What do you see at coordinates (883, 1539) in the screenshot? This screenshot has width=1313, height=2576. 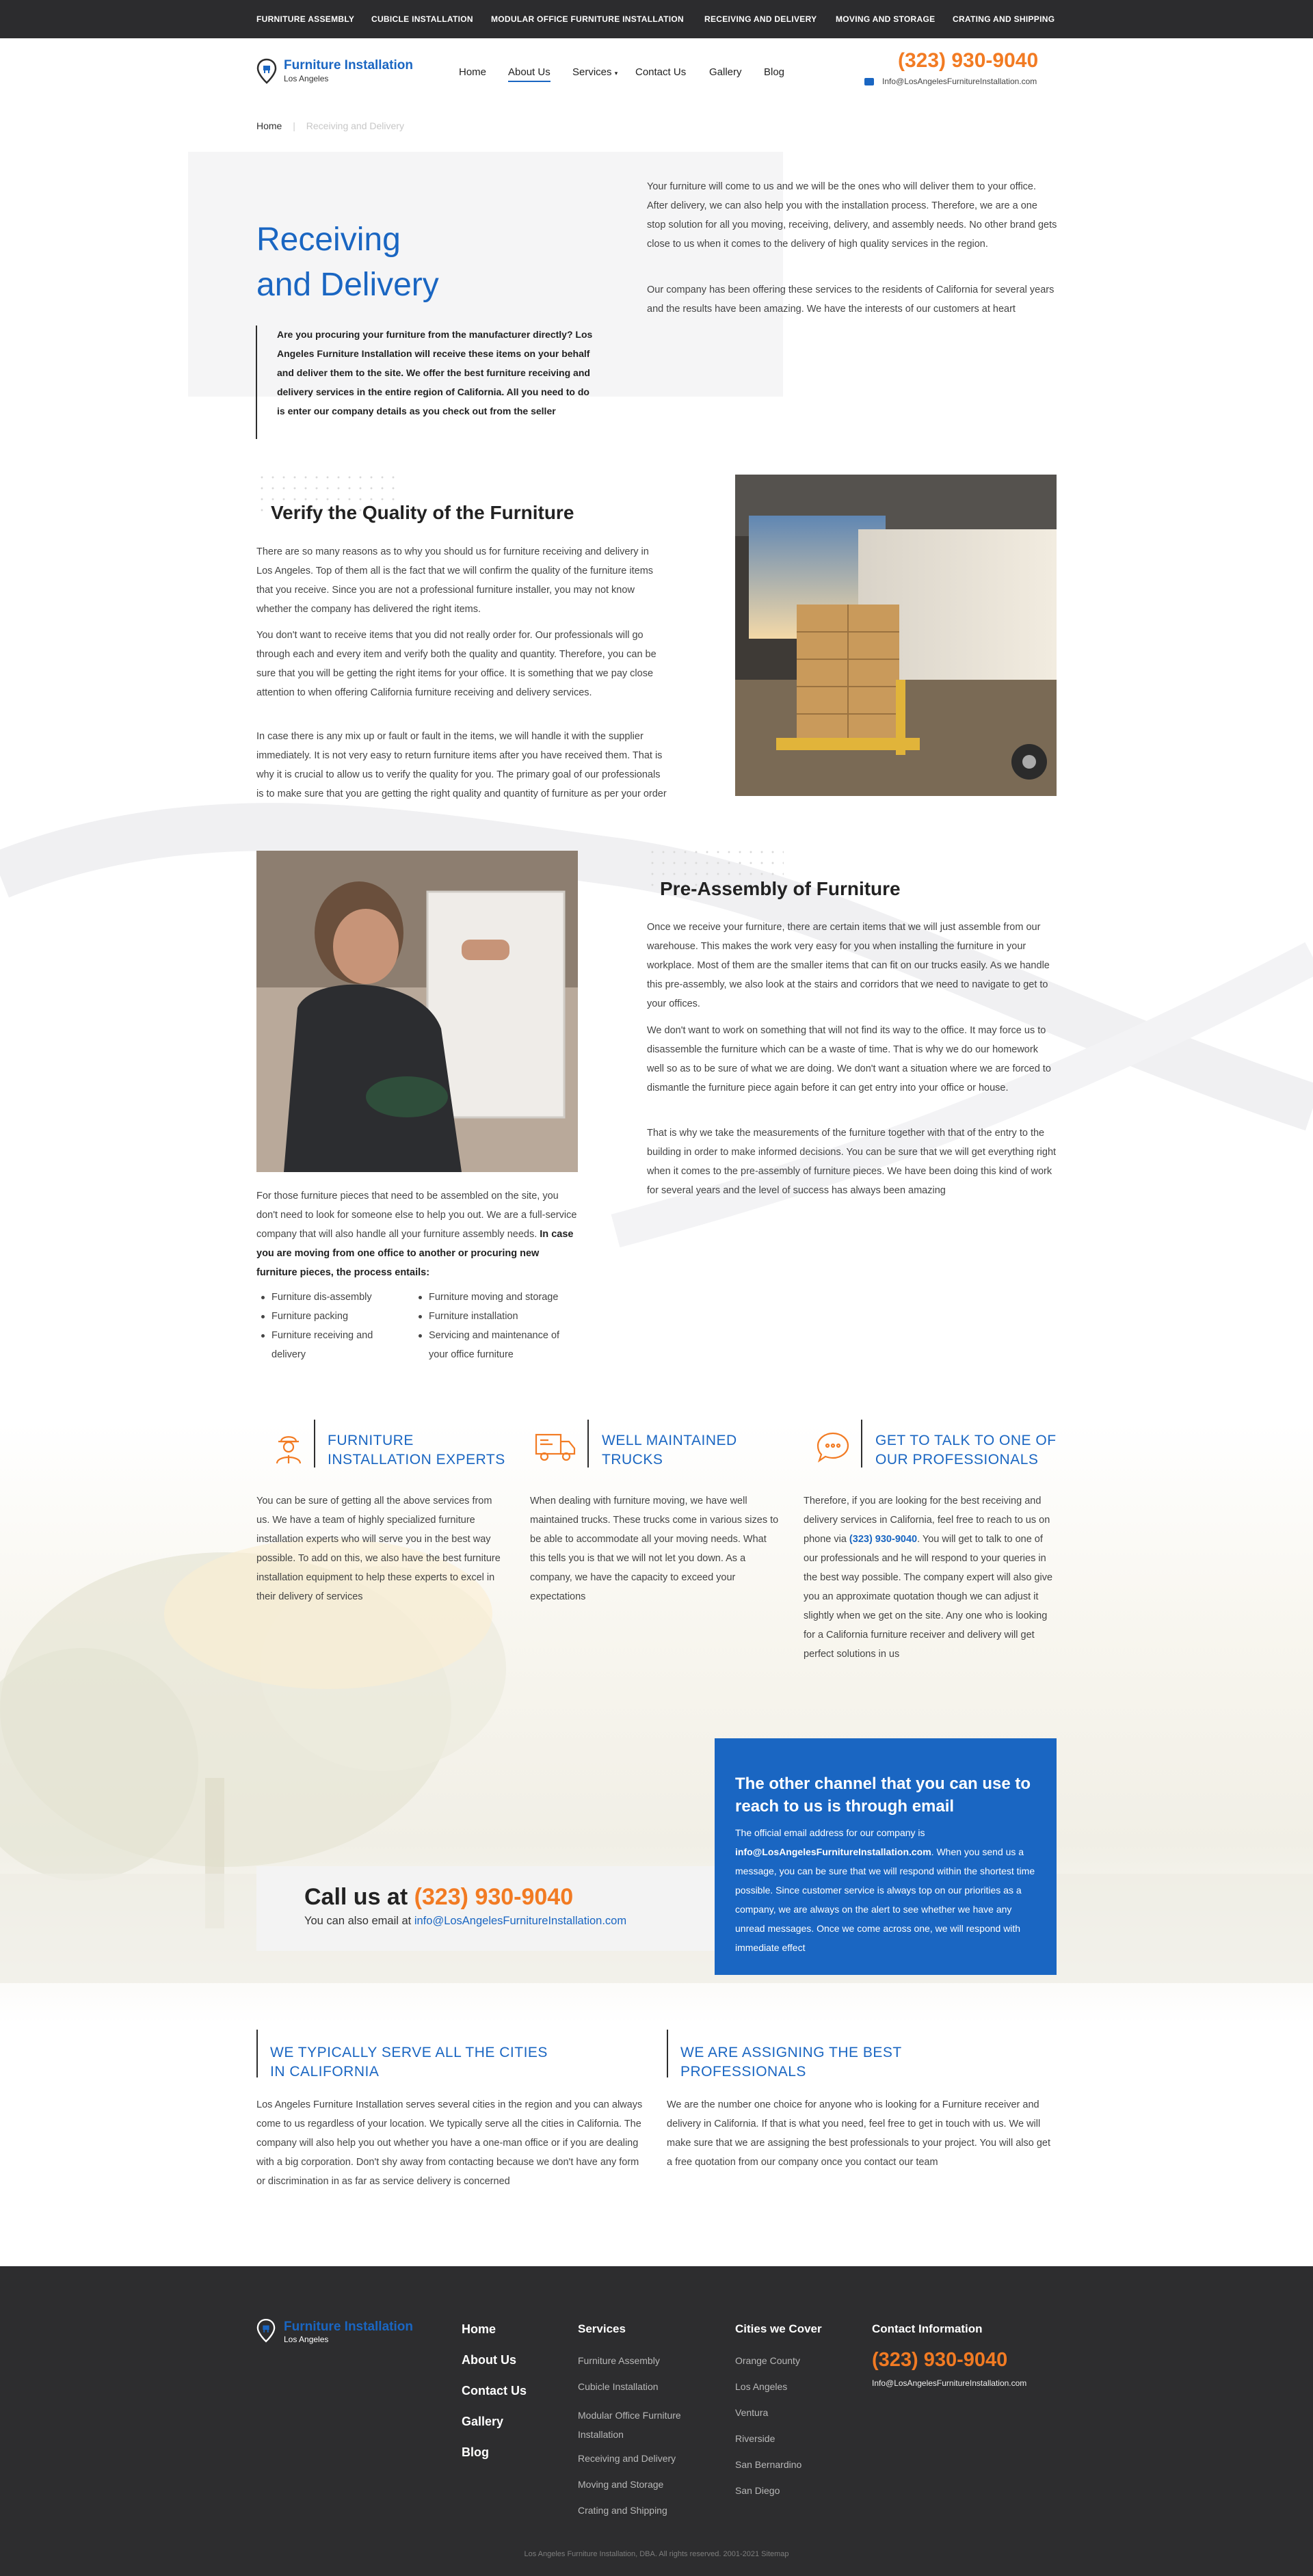 I see `feature3-phone-link: (323) 930-9040` at bounding box center [883, 1539].